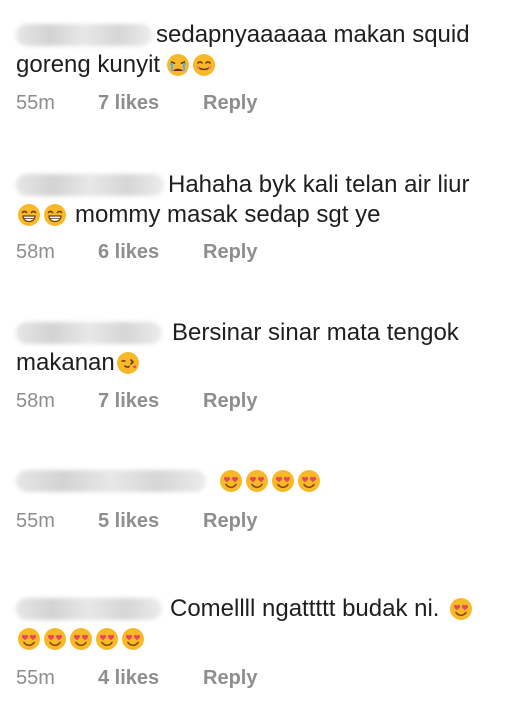 The width and height of the screenshot is (513, 721). Describe the element at coordinates (319, 184) in the screenshot. I see `comment-text: Hahaha byk kali telan air liur` at that location.